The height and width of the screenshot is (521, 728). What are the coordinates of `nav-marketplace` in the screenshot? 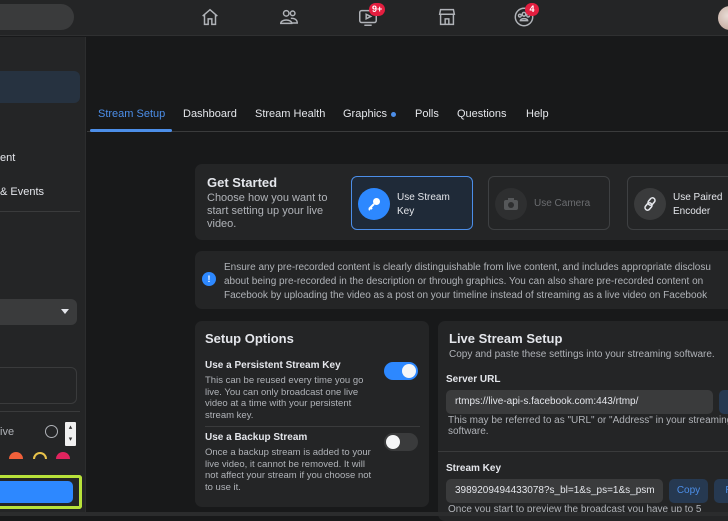 It's located at (448, 18).